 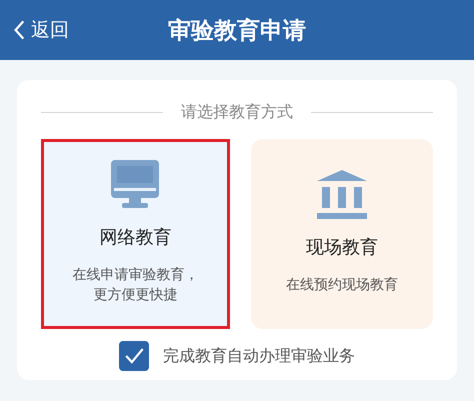 I want to click on back-icon, so click(x=19, y=30).